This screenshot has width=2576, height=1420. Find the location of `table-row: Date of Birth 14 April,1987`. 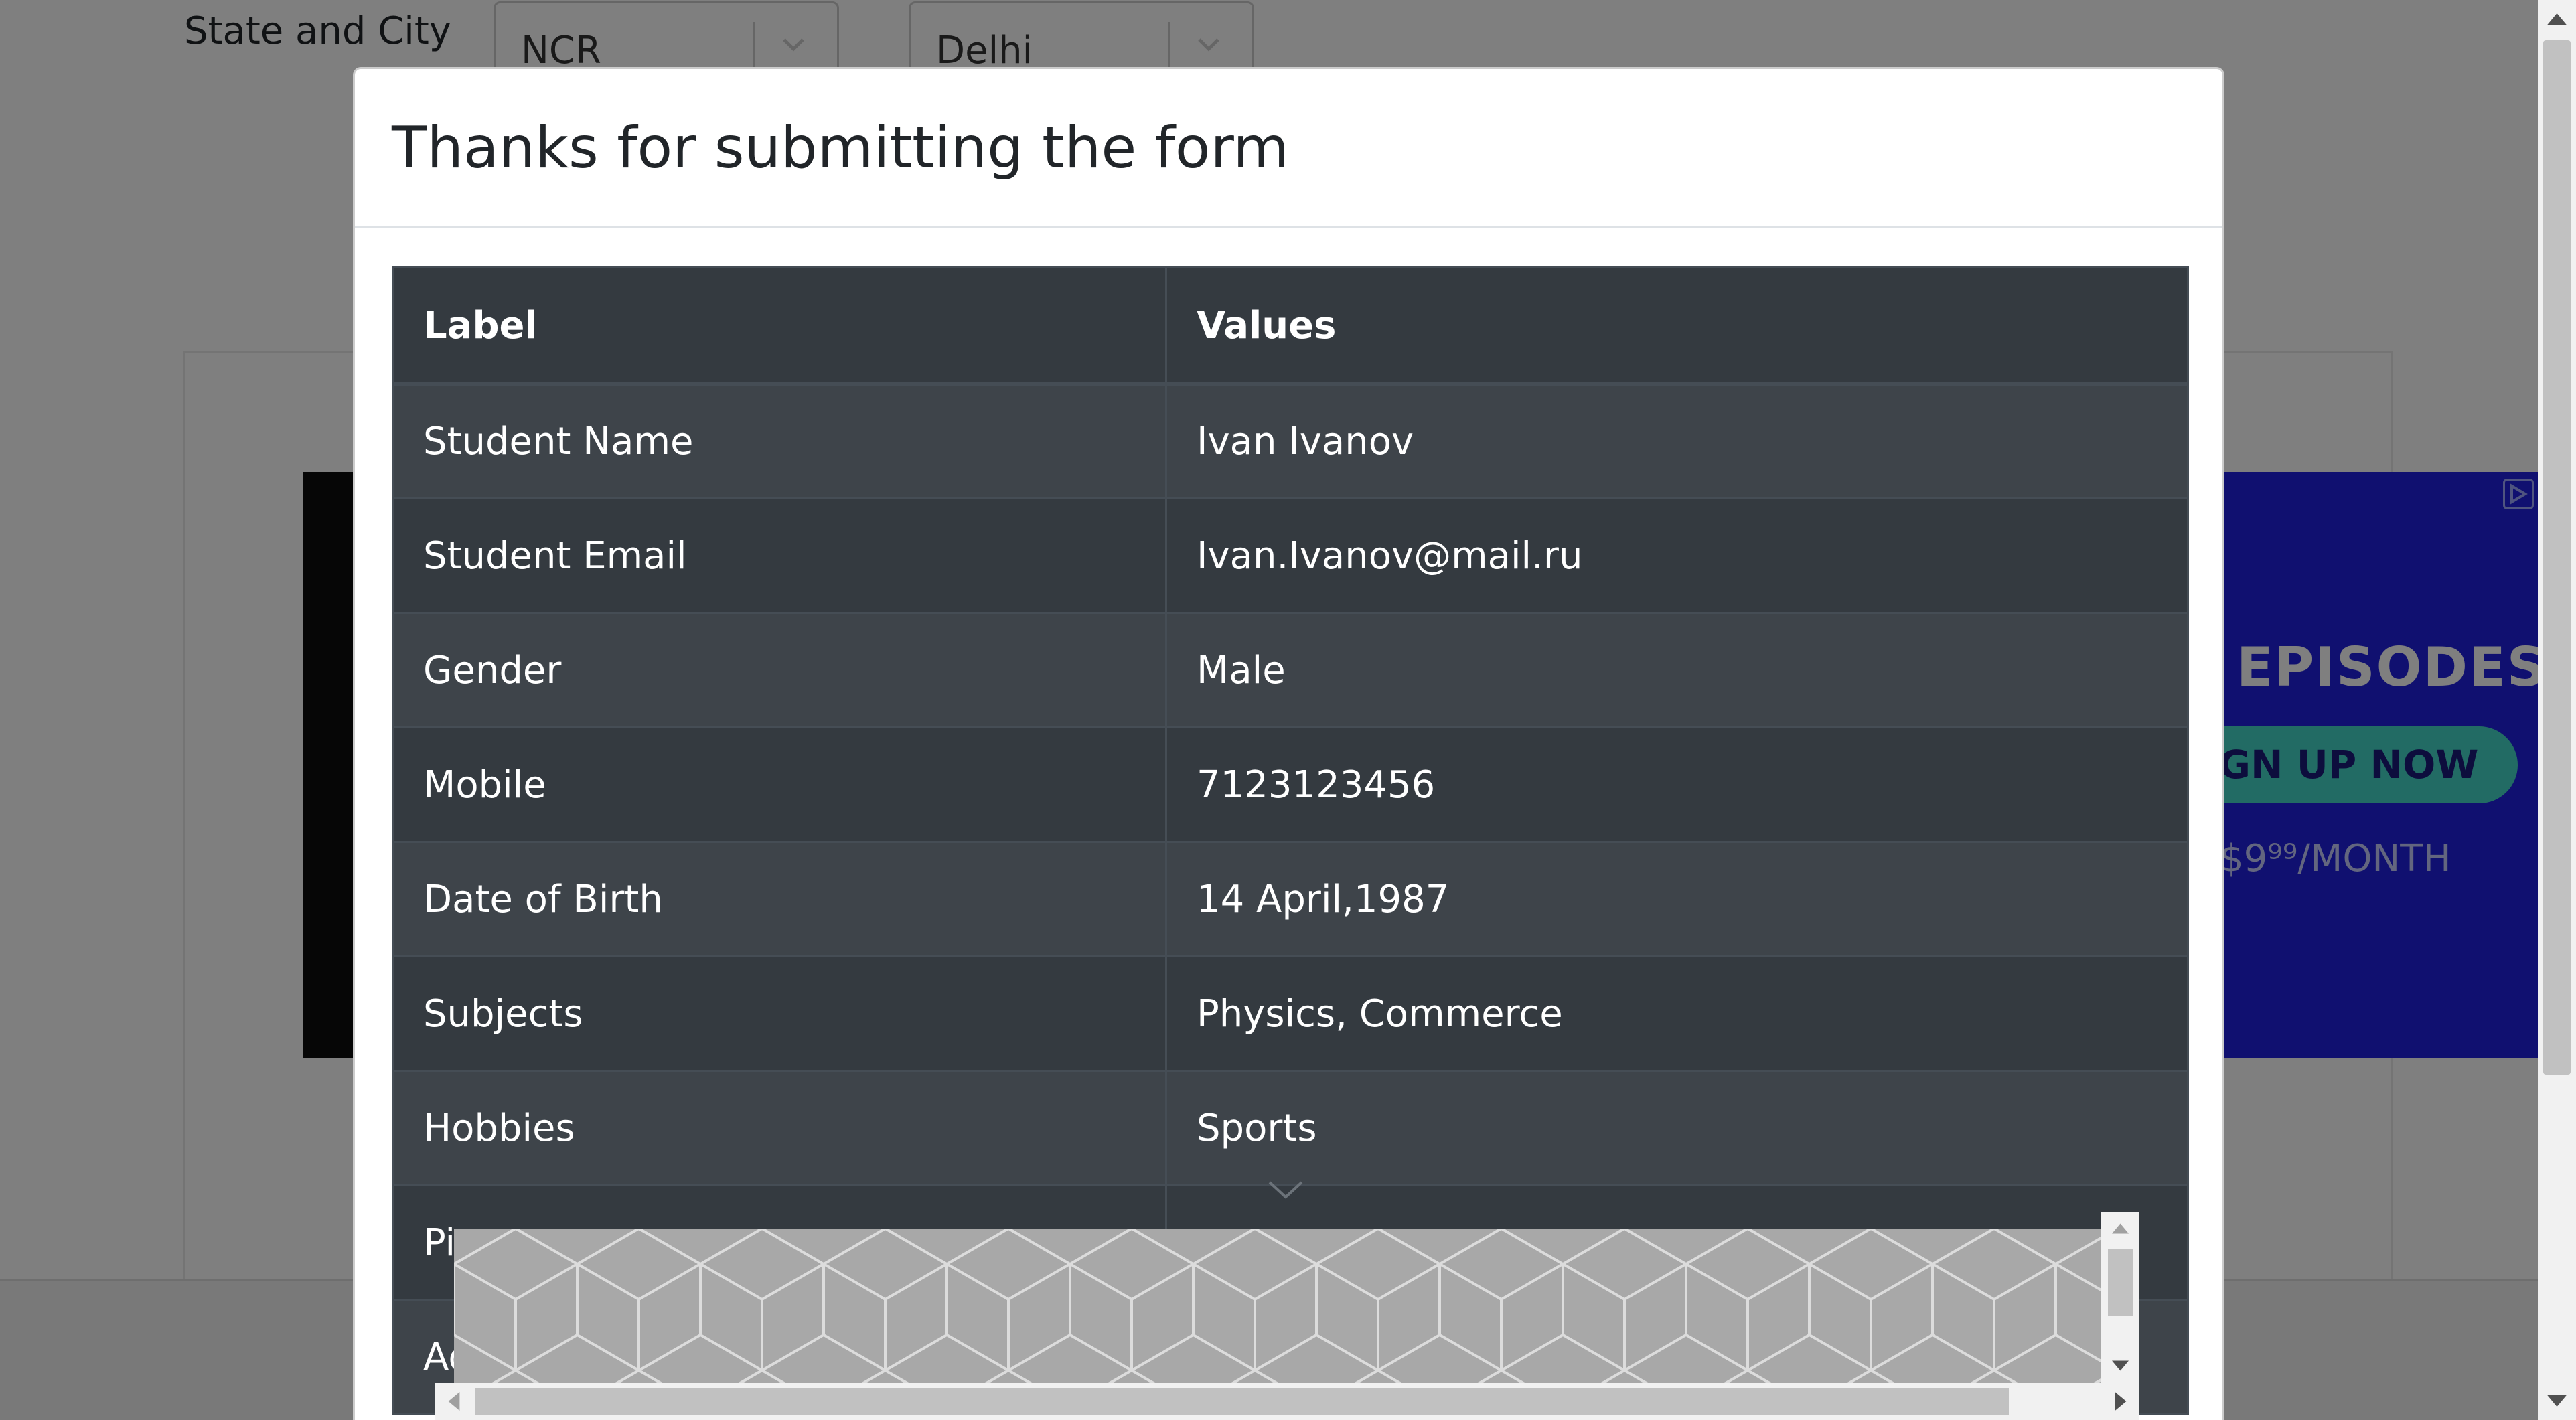

table-row: Date of Birth 14 April,1987 is located at coordinates (1291, 899).